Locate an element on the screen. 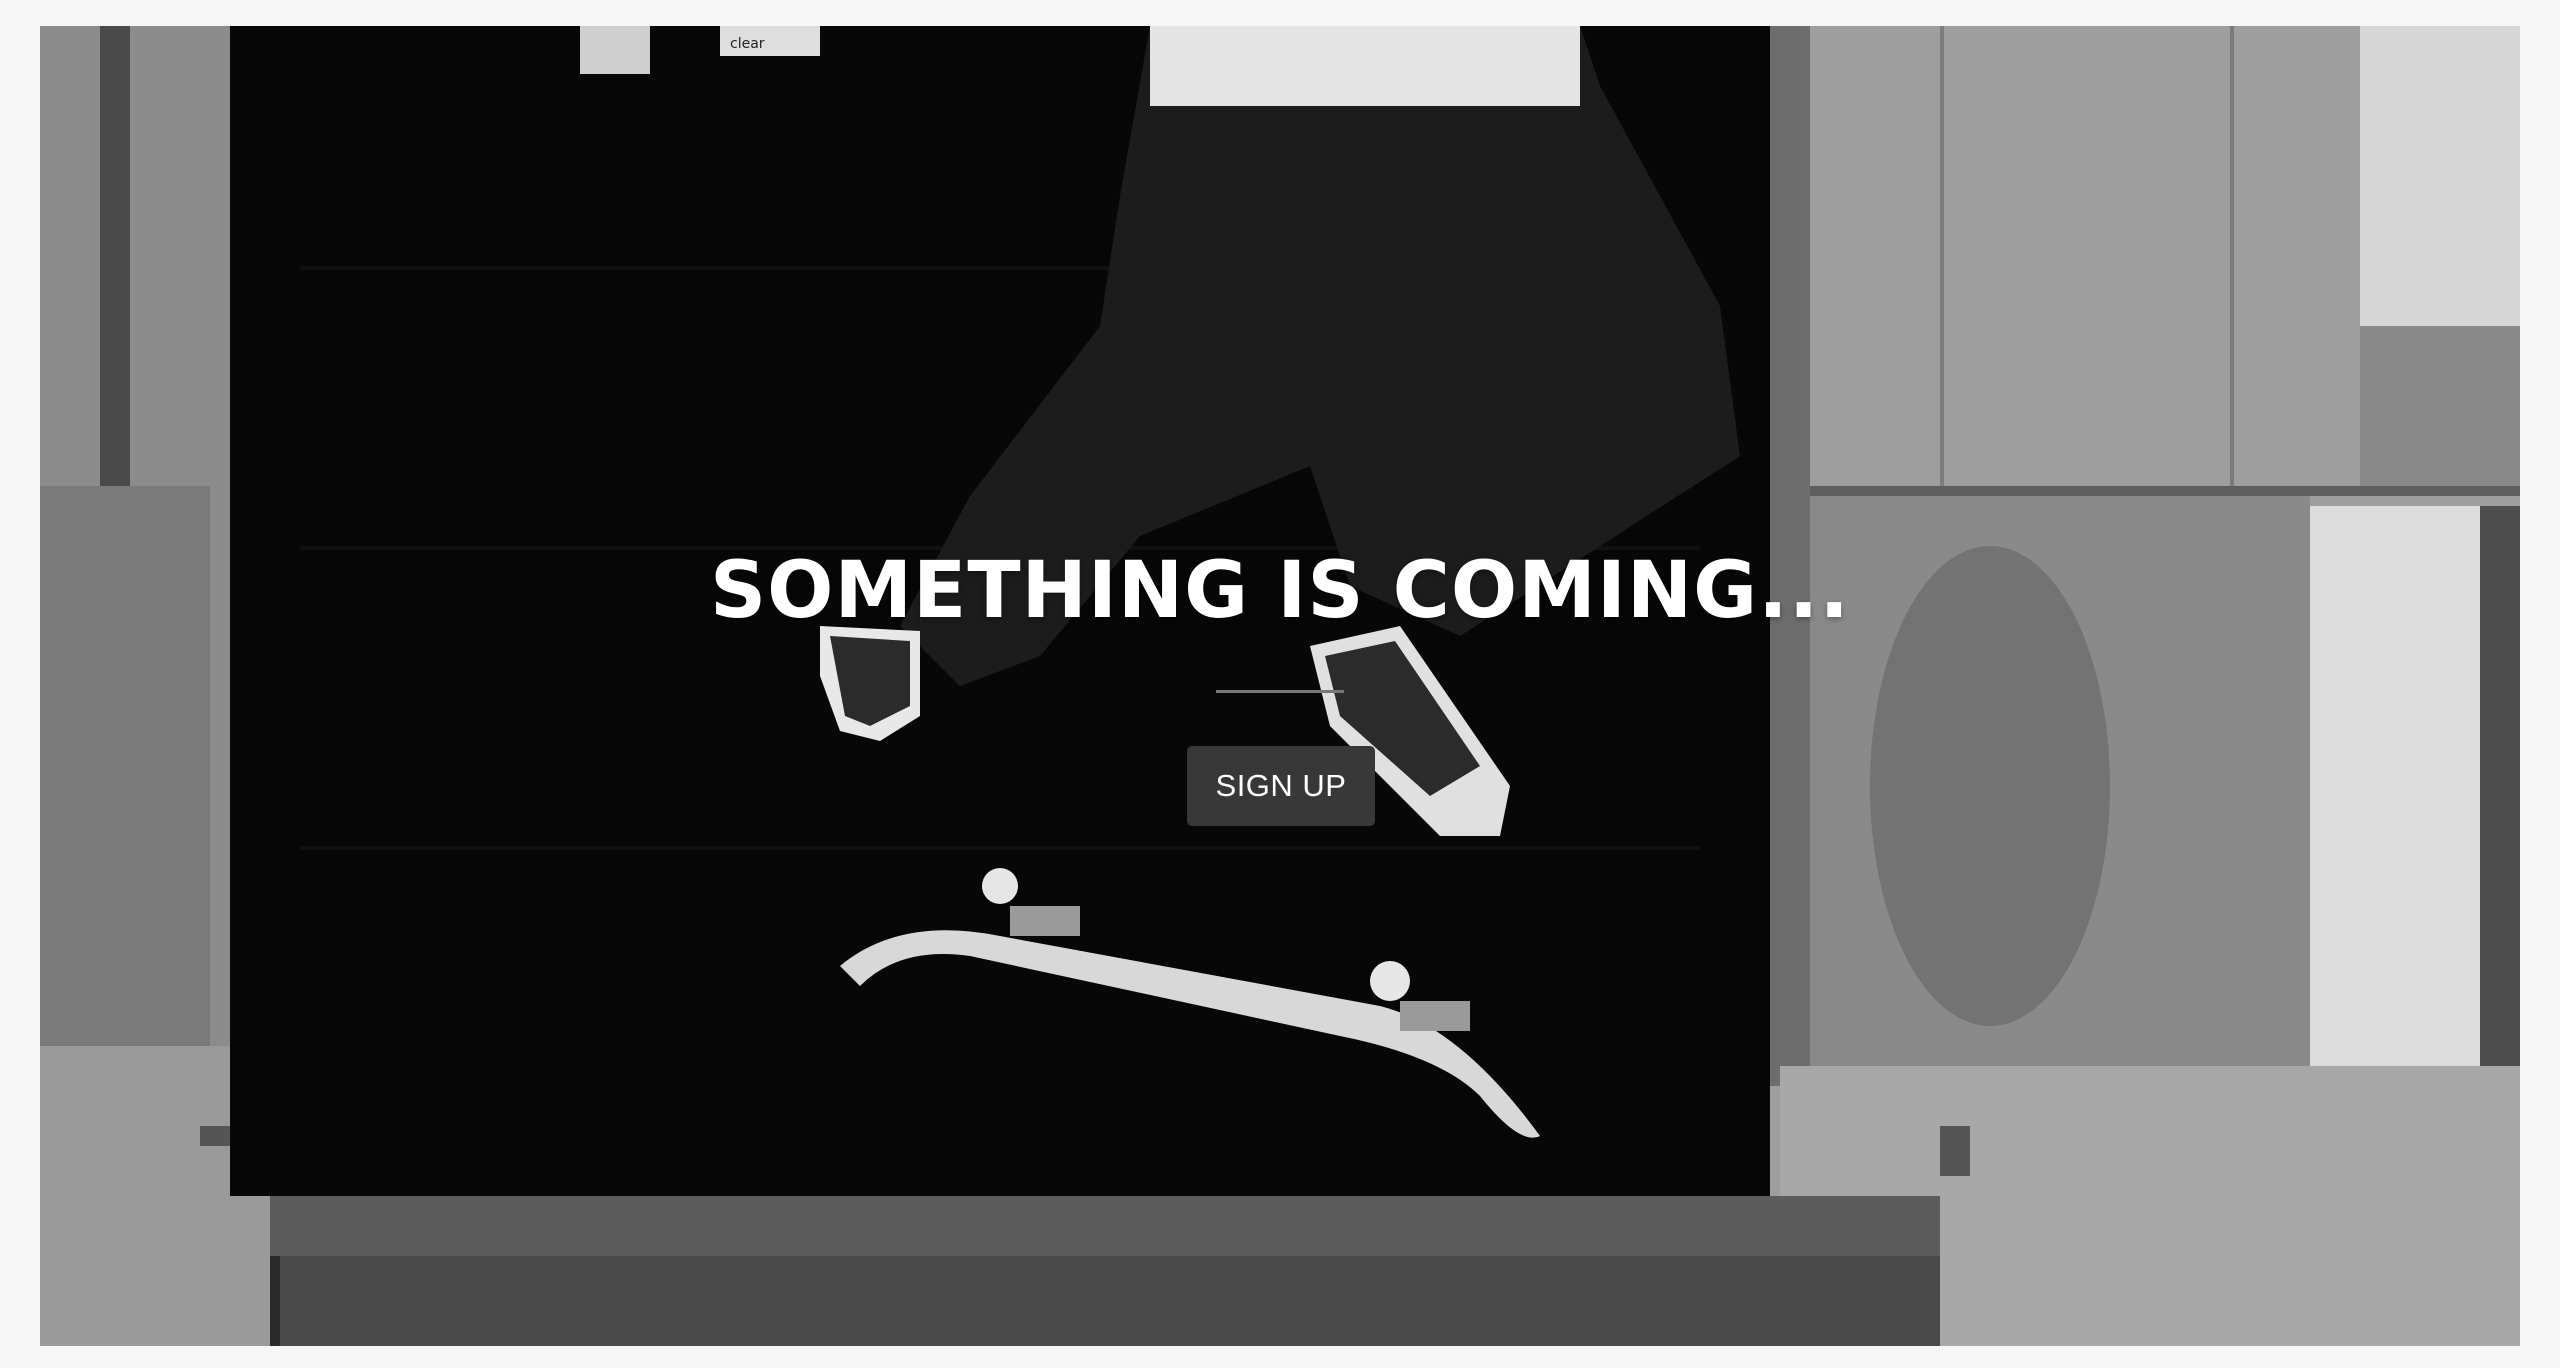  title-divider is located at coordinates (1280, 691).